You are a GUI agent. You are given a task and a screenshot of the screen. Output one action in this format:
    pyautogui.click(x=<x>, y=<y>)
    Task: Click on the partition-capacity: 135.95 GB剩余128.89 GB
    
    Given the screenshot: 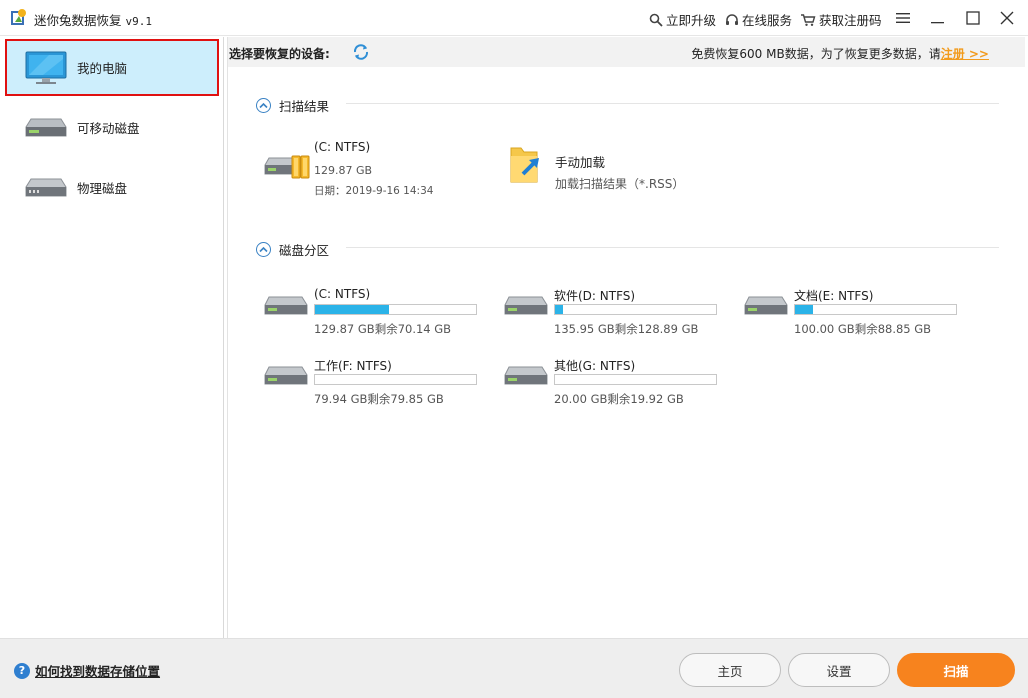 What is the action you would take?
    pyautogui.click(x=626, y=329)
    